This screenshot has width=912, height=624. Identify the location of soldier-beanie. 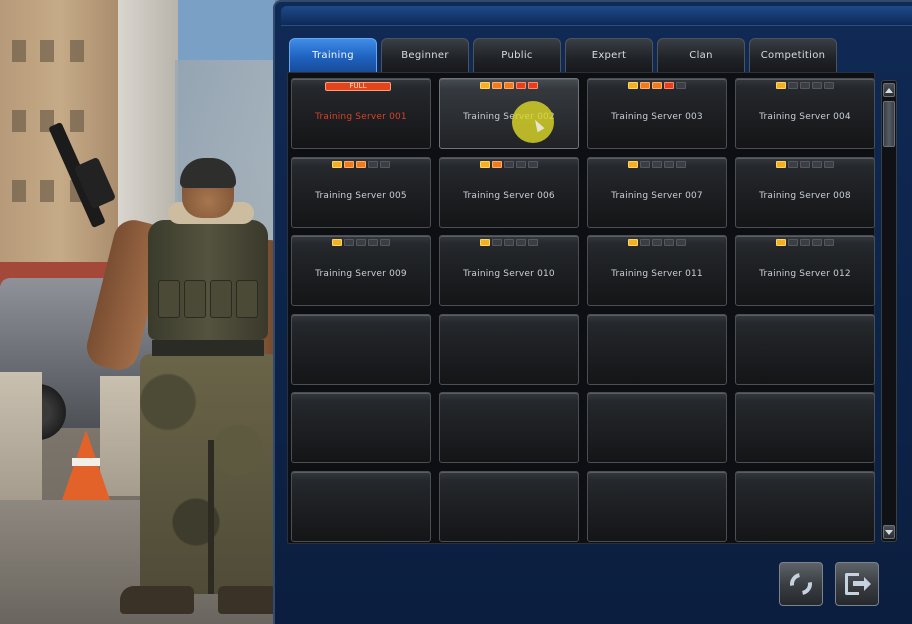
(208, 173).